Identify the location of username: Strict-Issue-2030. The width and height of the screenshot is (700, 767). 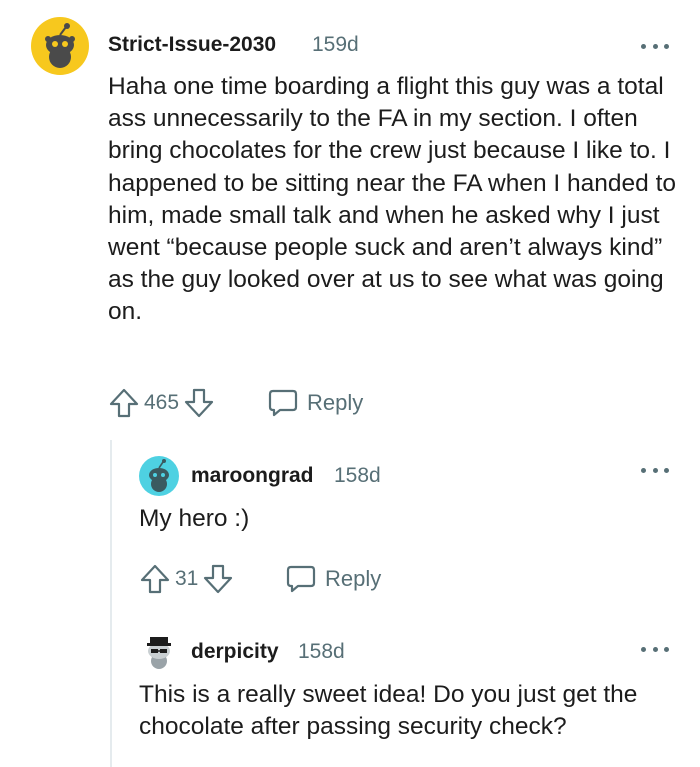
(192, 45).